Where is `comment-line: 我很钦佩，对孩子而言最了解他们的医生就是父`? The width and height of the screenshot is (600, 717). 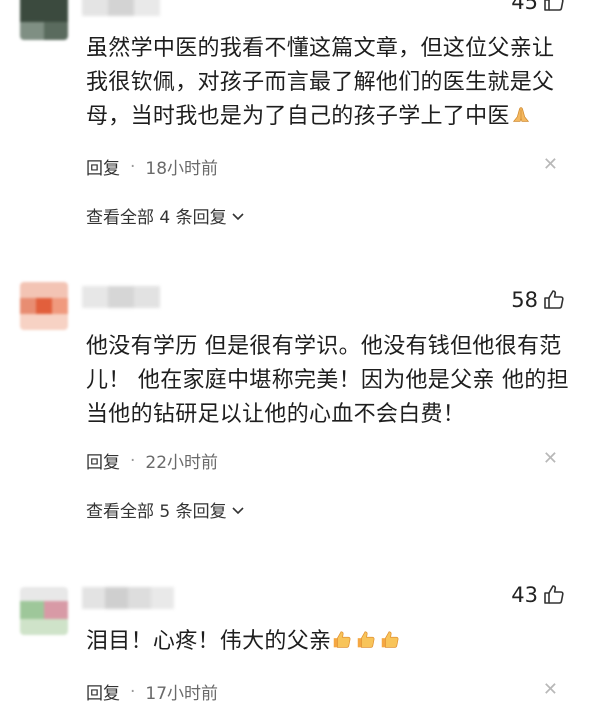 comment-line: 我很钦佩，对孩子而言最了解他们的医生就是父 is located at coordinates (320, 82).